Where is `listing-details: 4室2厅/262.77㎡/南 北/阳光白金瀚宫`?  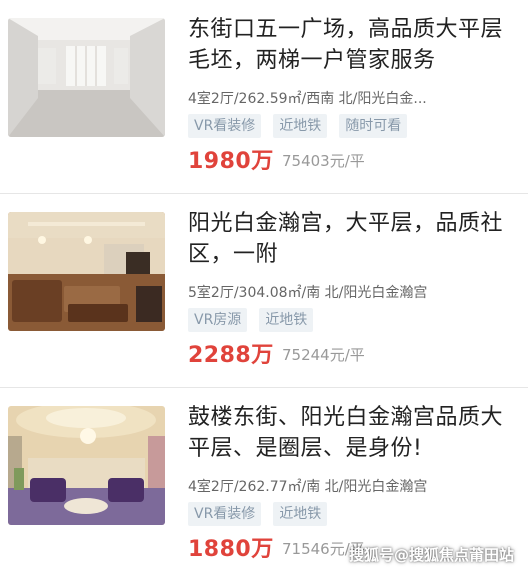
listing-details: 4室2厅/262.77㎡/南 北/阳光白金瀚宫 is located at coordinates (308, 487).